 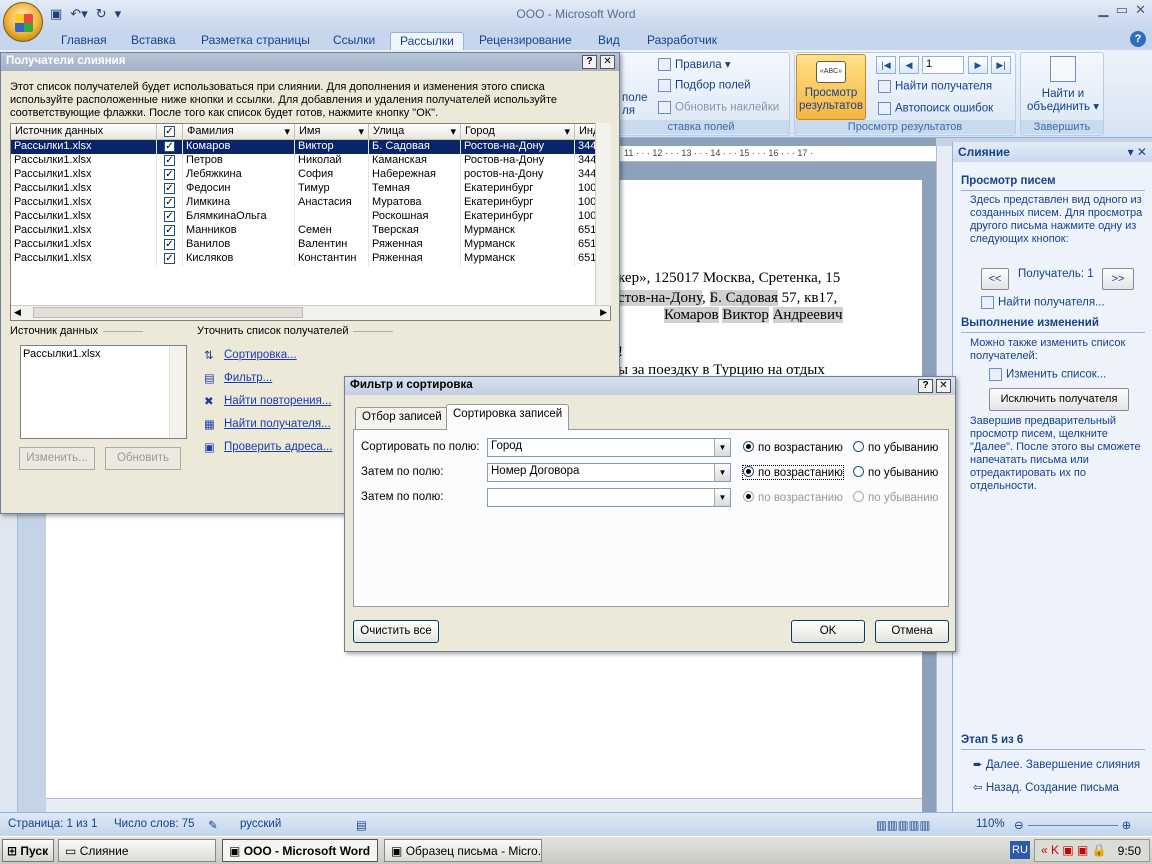 What do you see at coordinates (84, 132) in the screenshot?
I see `column-header-source: Источник данных` at bounding box center [84, 132].